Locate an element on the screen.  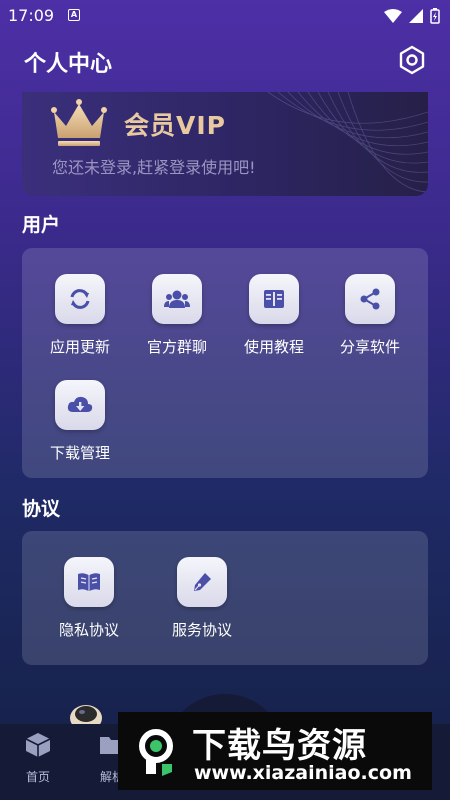
signal-icon is located at coordinates (416, 16).